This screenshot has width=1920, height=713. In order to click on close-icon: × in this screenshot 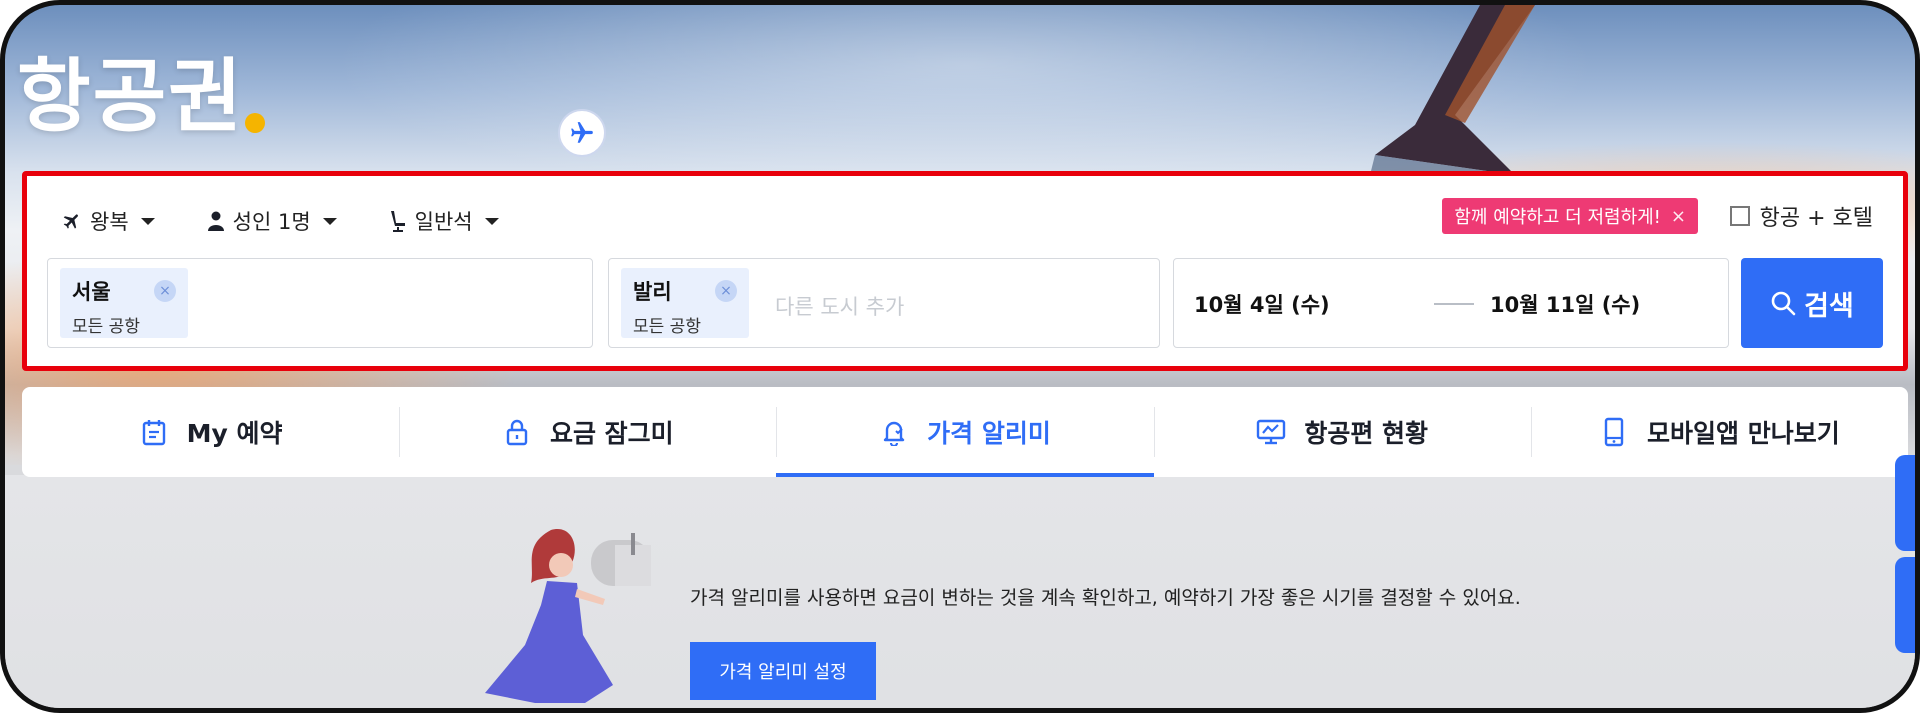, I will do `click(1678, 216)`.